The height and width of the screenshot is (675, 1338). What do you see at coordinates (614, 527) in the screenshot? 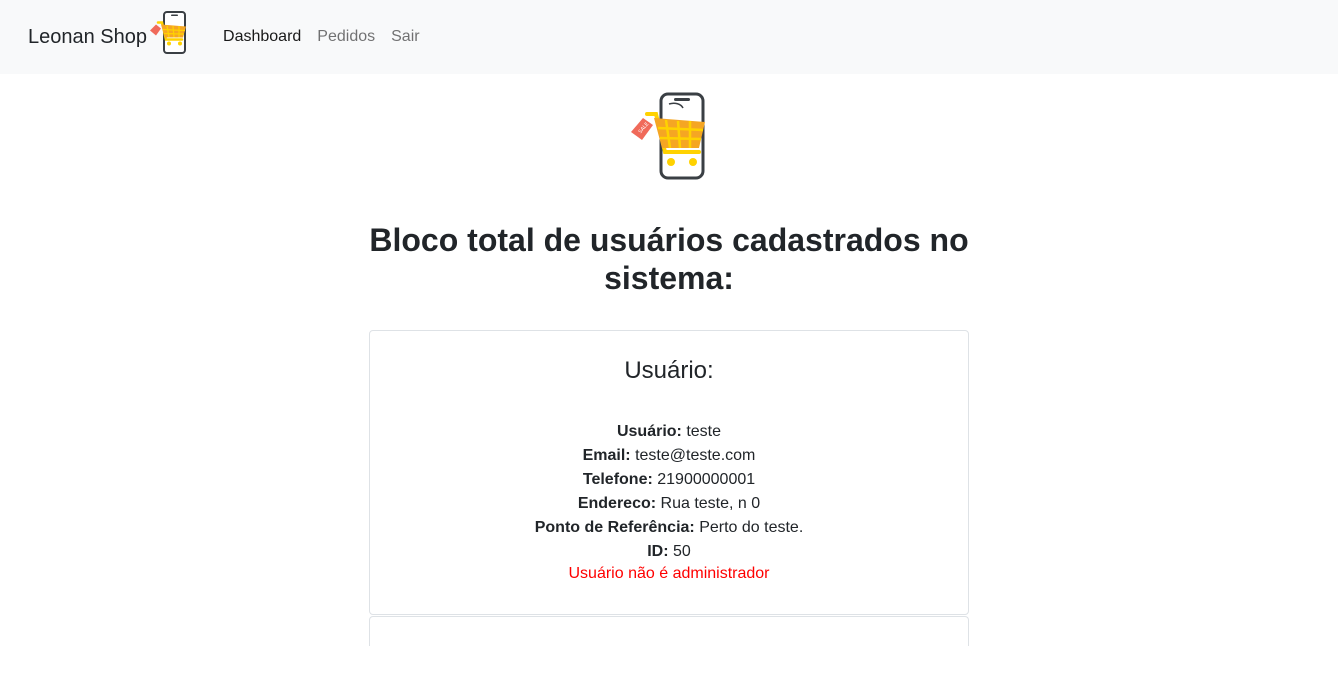
I see `field-label: Ponto de Referência:` at bounding box center [614, 527].